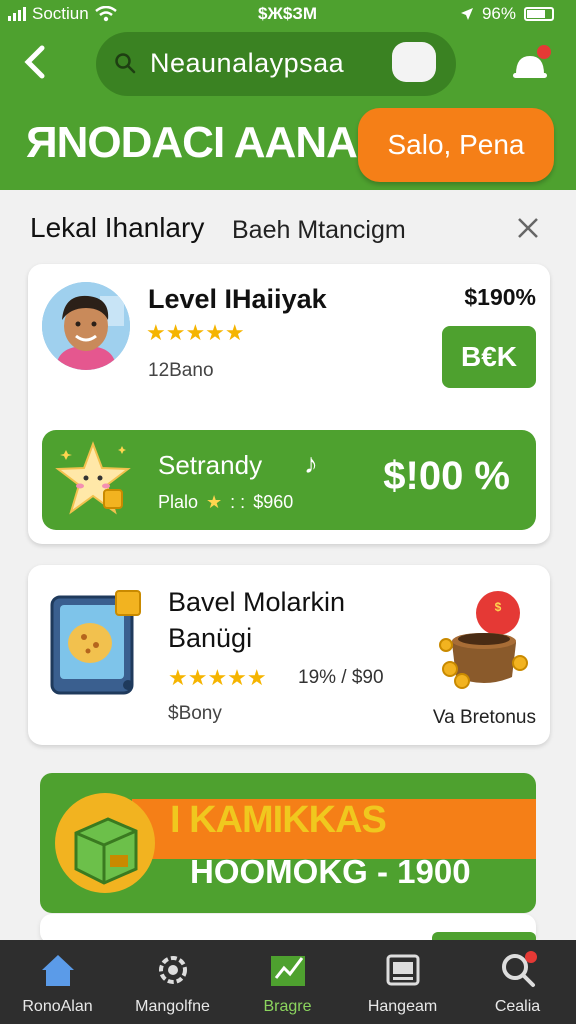 This screenshot has width=576, height=1024. I want to click on promo-title: Setrandy, so click(210, 465).